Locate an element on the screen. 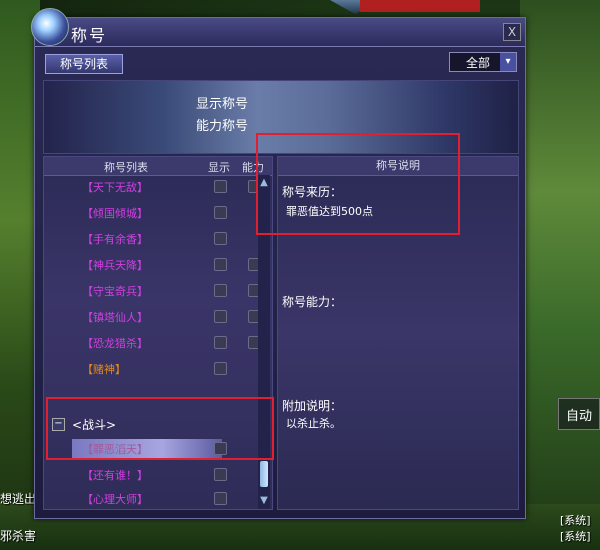 This screenshot has width=600, height=550. list-item: 【还有谁！】 is located at coordinates (155, 475).